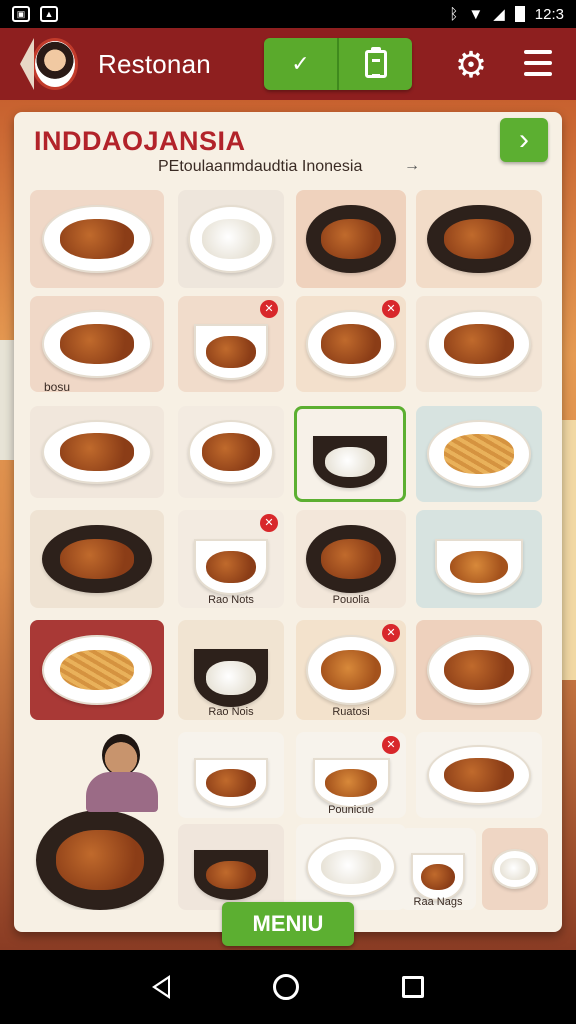 The width and height of the screenshot is (576, 1024). Describe the element at coordinates (231, 600) in the screenshot. I see `dish-label: Rao Nots` at that location.